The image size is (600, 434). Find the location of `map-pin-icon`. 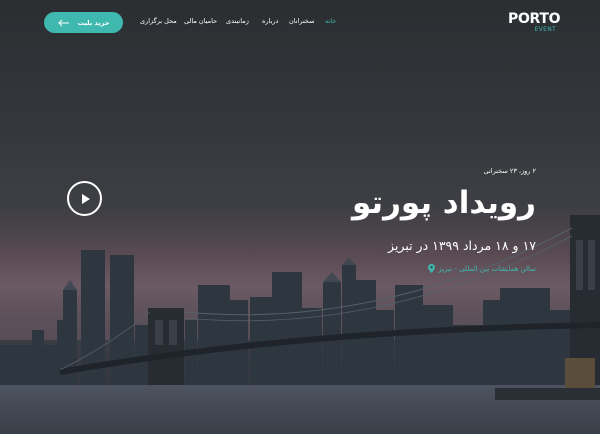

map-pin-icon is located at coordinates (432, 268).